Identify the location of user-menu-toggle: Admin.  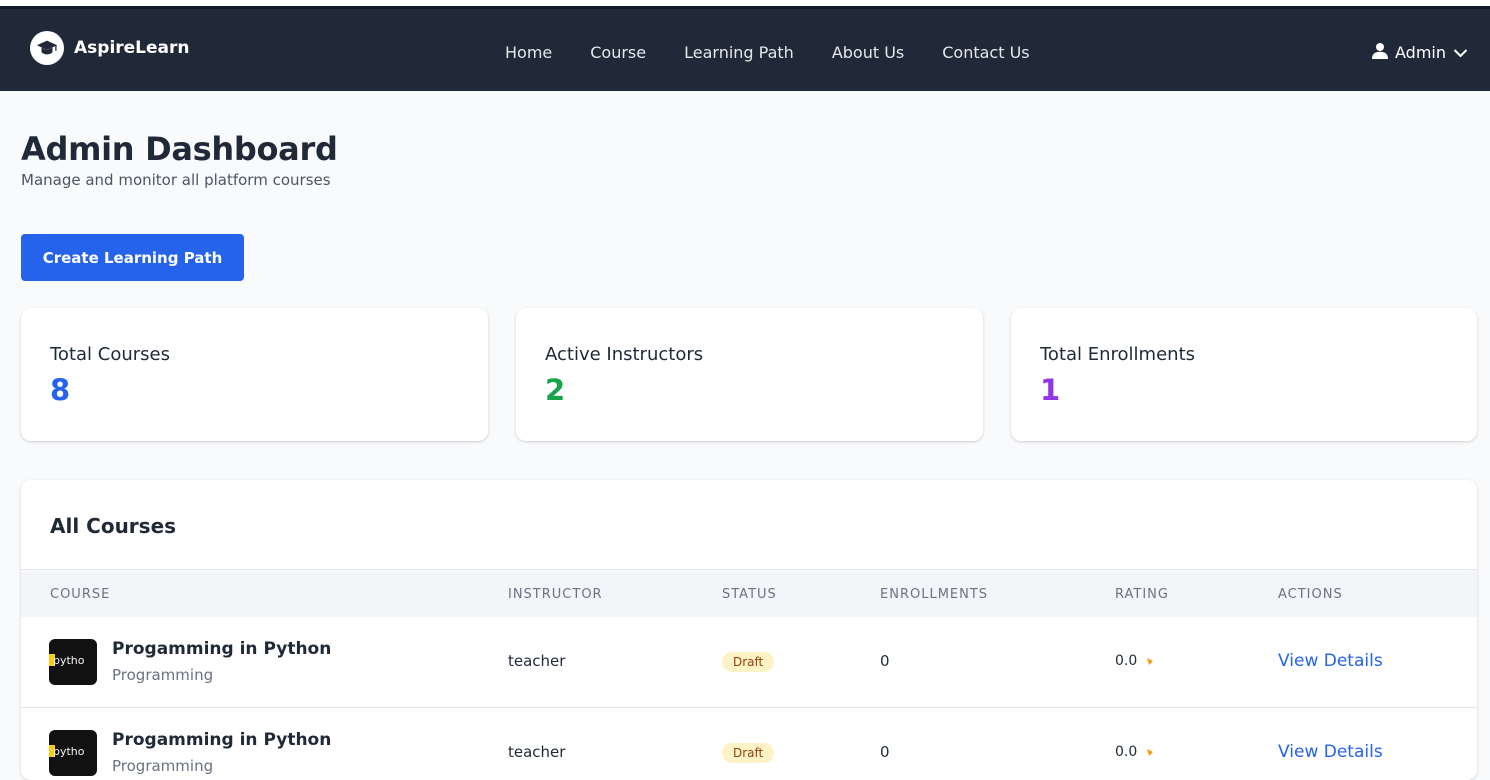
(1420, 52).